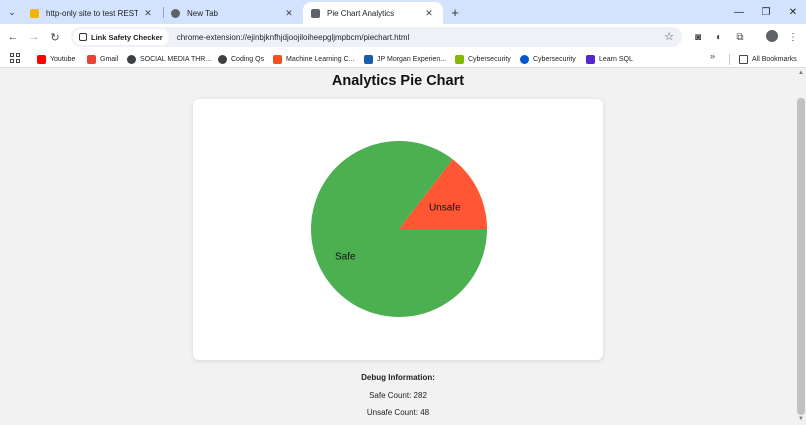 This screenshot has height=425, width=806. Describe the element at coordinates (202, 13) in the screenshot. I see `tab-title: New Tab` at that location.